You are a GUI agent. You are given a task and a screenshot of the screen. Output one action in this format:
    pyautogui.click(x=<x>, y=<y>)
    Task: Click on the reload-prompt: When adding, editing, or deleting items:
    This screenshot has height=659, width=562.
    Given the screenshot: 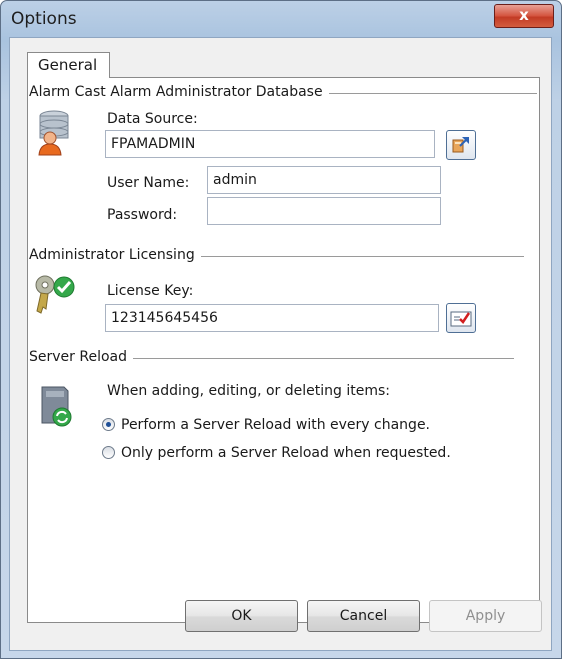 What is the action you would take?
    pyautogui.click(x=248, y=391)
    